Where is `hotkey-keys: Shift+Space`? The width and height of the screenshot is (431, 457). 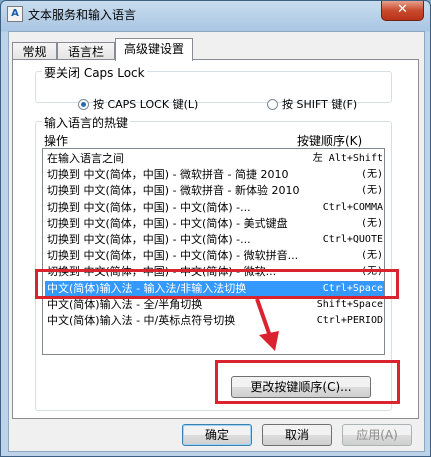 hotkey-keys: Shift+Space is located at coordinates (349, 304).